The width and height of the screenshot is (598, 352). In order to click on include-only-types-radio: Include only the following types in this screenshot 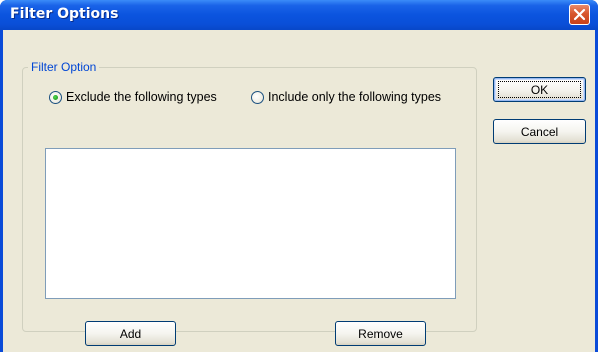, I will do `click(346, 97)`.